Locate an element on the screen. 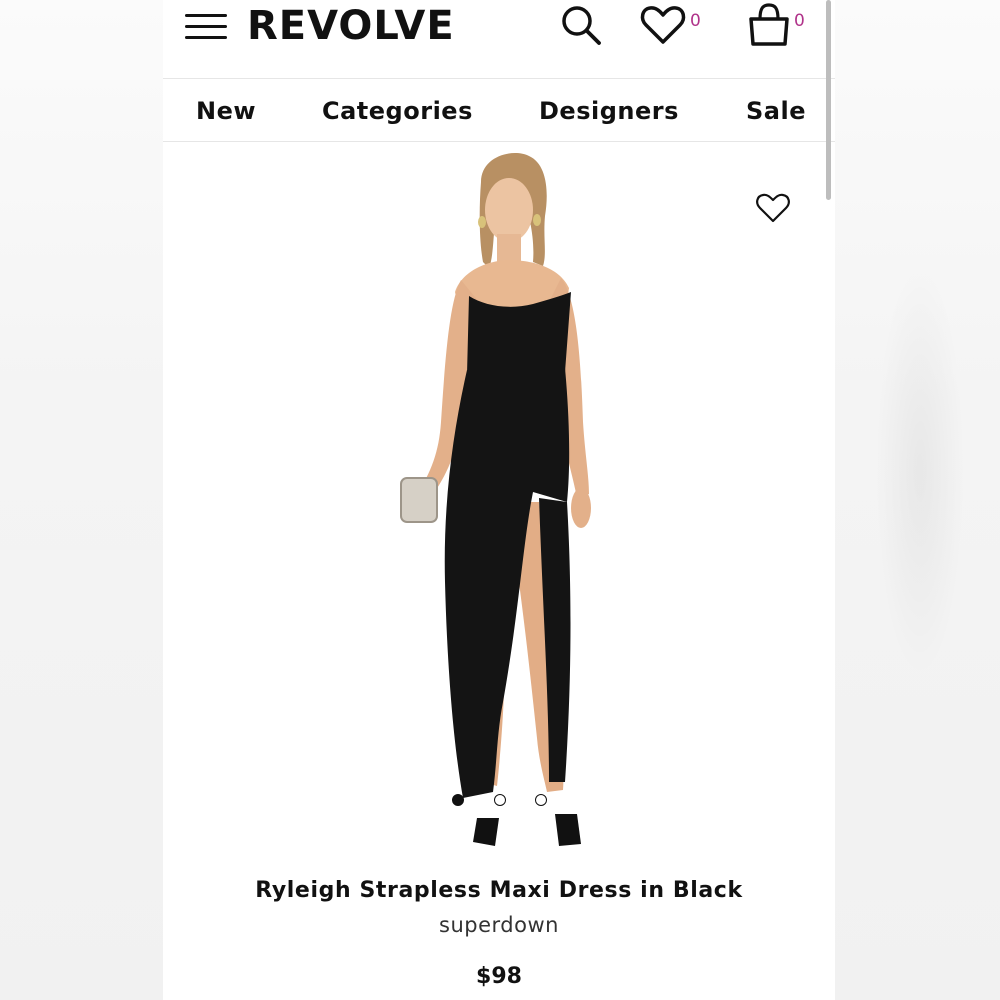  bag-count: 0 is located at coordinates (799, 21).